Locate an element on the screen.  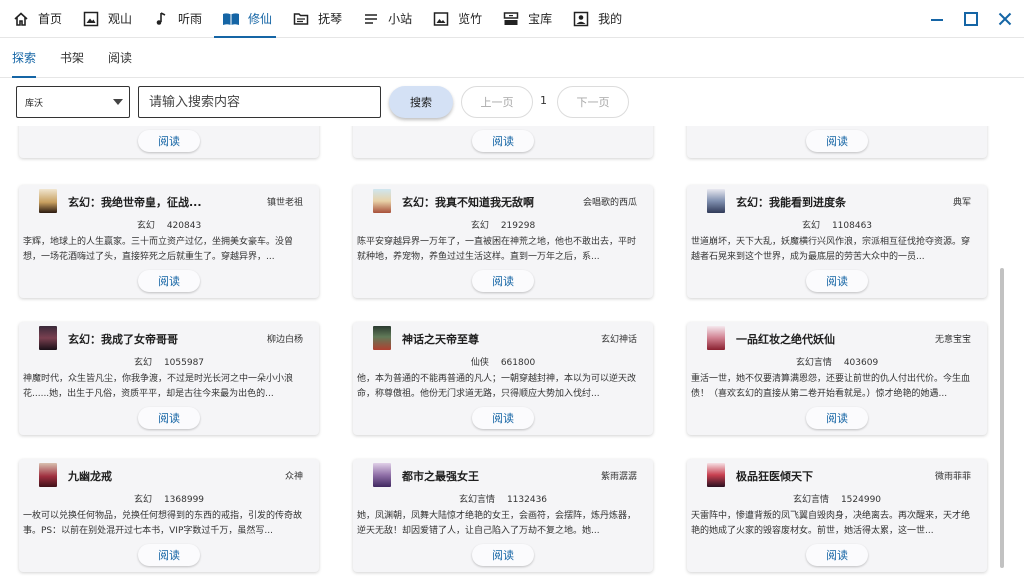
nav-xiuxian: 修仙 is located at coordinates (245, 19).